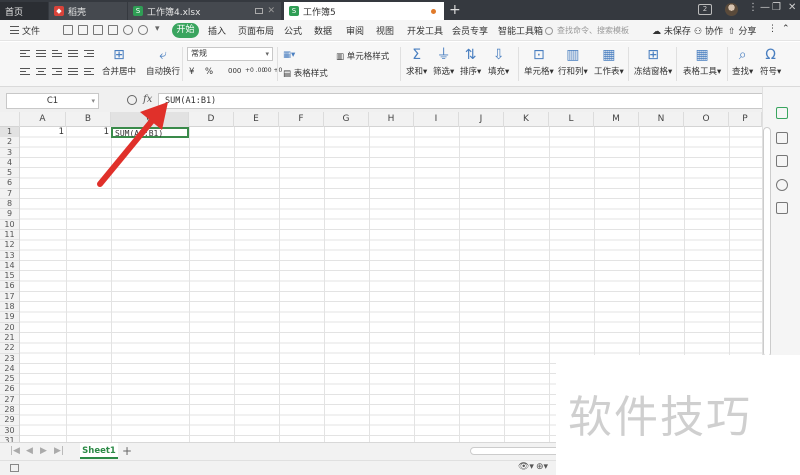 The height and width of the screenshot is (475, 800). I want to click on sum-button: Σ 求和▾, so click(416, 62).